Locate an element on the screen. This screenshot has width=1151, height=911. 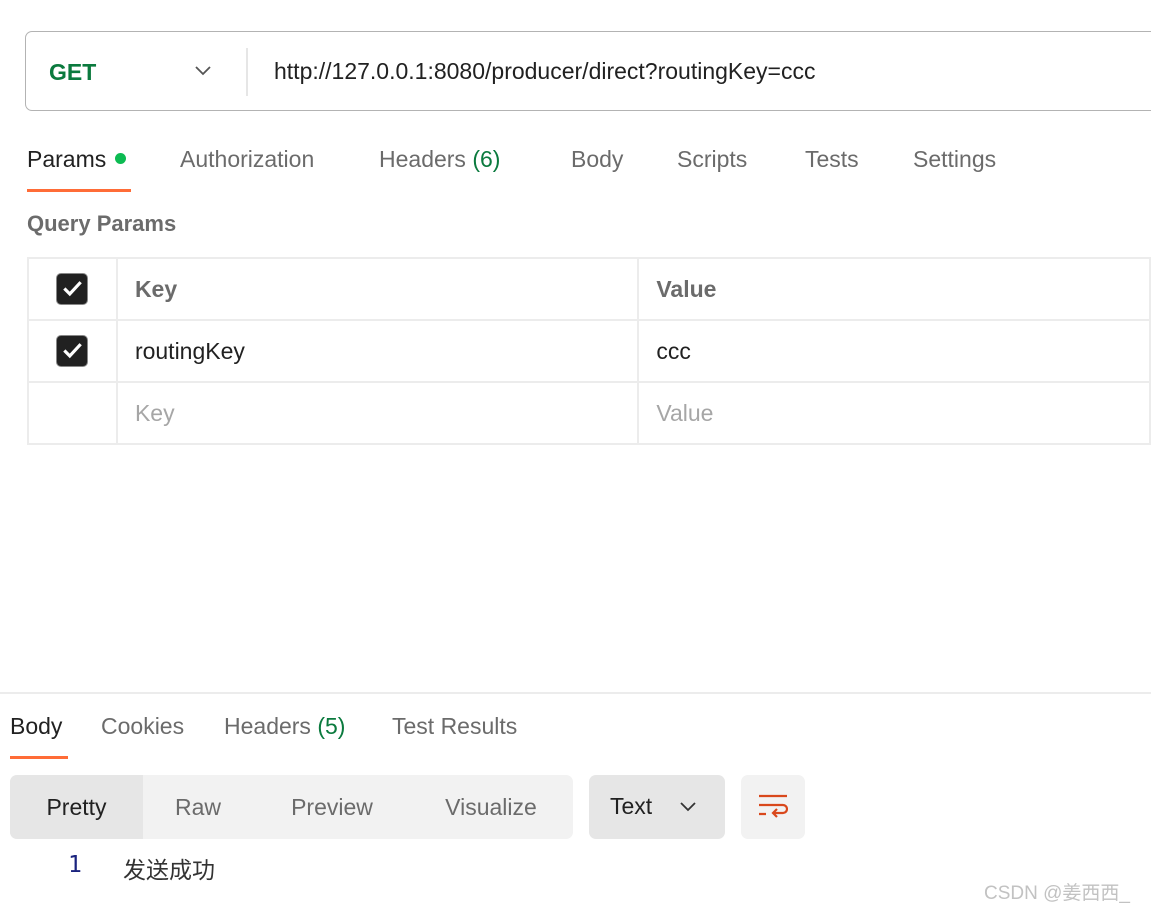
view-visualize: Visualize is located at coordinates (491, 807).